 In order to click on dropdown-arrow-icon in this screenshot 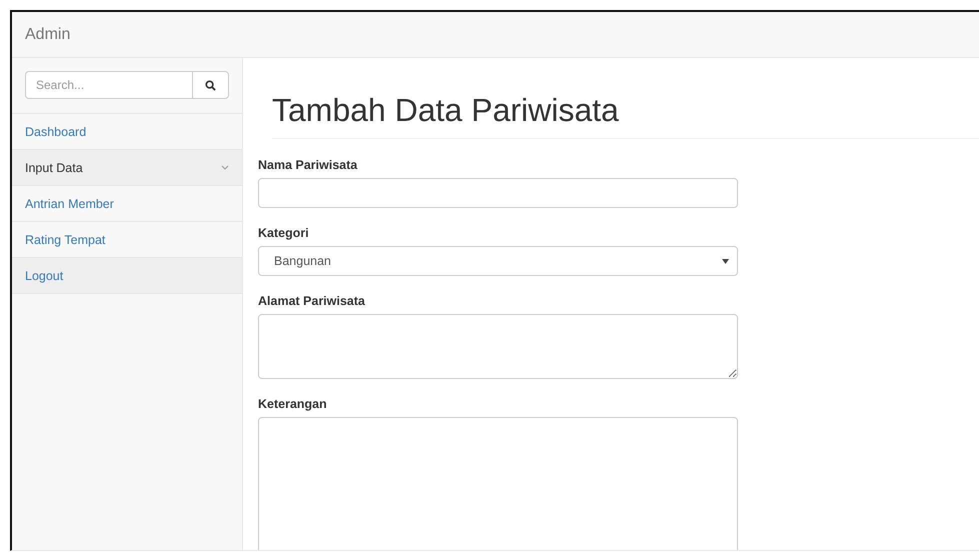, I will do `click(725, 261)`.